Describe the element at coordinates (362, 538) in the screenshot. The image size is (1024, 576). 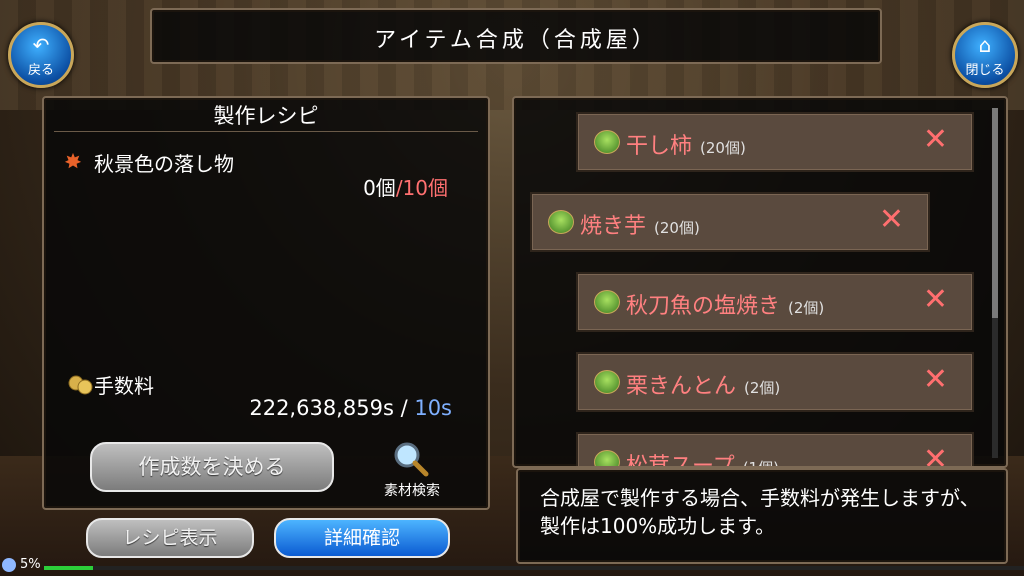
I see `detail-button: 詳細確認` at that location.